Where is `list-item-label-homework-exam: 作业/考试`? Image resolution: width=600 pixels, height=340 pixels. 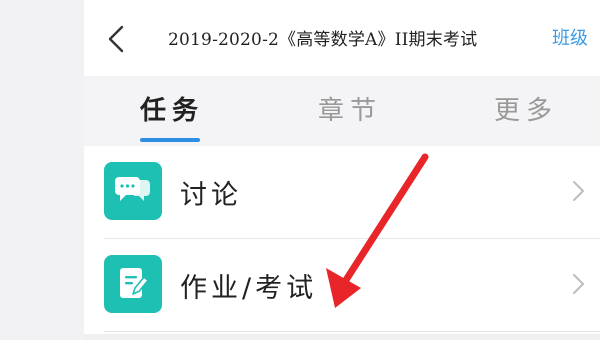
list-item-label-homework-exam: 作业/考试 is located at coordinates (249, 288).